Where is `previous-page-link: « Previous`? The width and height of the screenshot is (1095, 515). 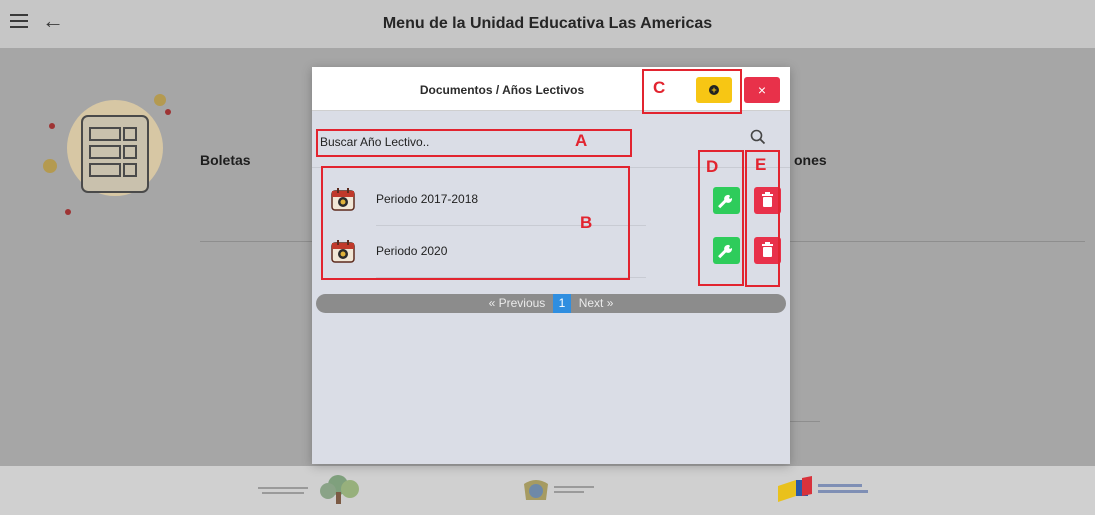
previous-page-link: « Previous is located at coordinates (517, 303).